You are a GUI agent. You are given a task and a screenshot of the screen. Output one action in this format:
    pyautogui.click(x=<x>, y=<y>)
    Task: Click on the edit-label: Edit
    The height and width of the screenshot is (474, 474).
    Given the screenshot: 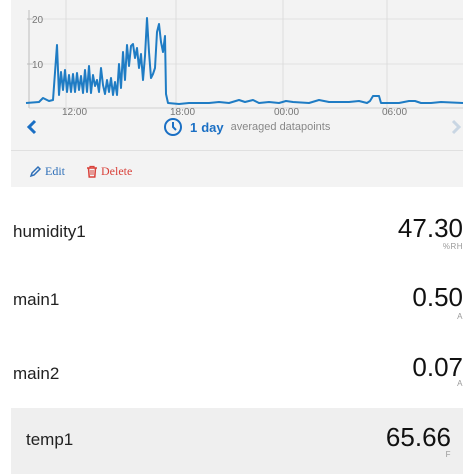 What is the action you would take?
    pyautogui.click(x=55, y=170)
    